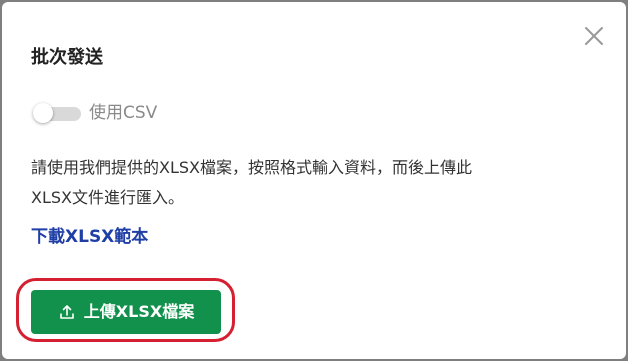 The height and width of the screenshot is (361, 628). What do you see at coordinates (43, 113) in the screenshot?
I see `toggle-thumb` at bounding box center [43, 113].